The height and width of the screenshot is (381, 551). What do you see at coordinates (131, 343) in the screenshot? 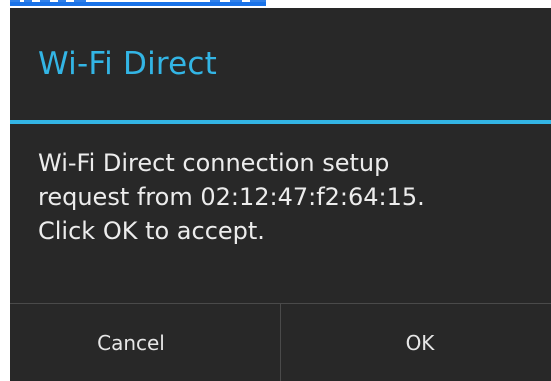
I see `cancel-button-label: Cancel` at bounding box center [131, 343].